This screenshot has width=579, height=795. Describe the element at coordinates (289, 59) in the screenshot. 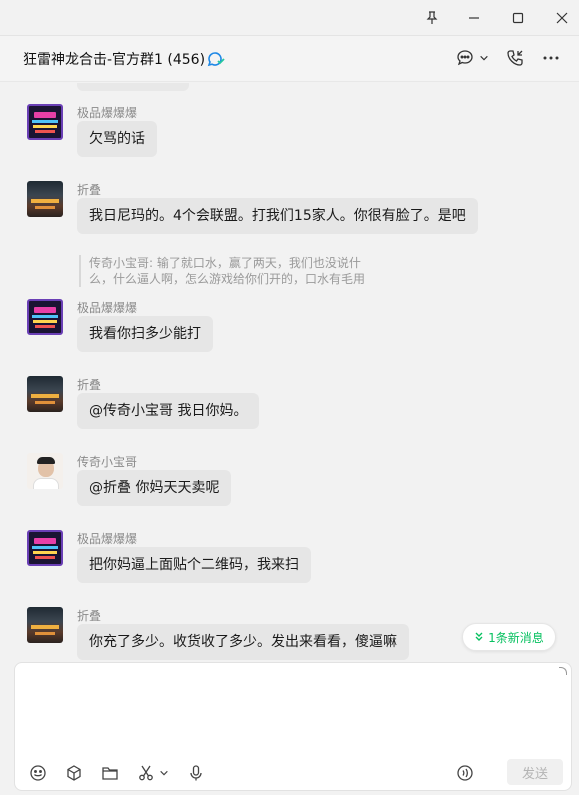

I see `chat-header: 狂雷神龙合击-官方群1 (456)` at that location.